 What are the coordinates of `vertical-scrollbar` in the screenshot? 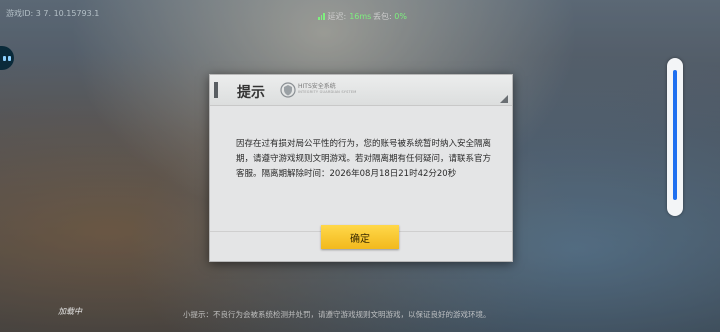 It's located at (675, 137).